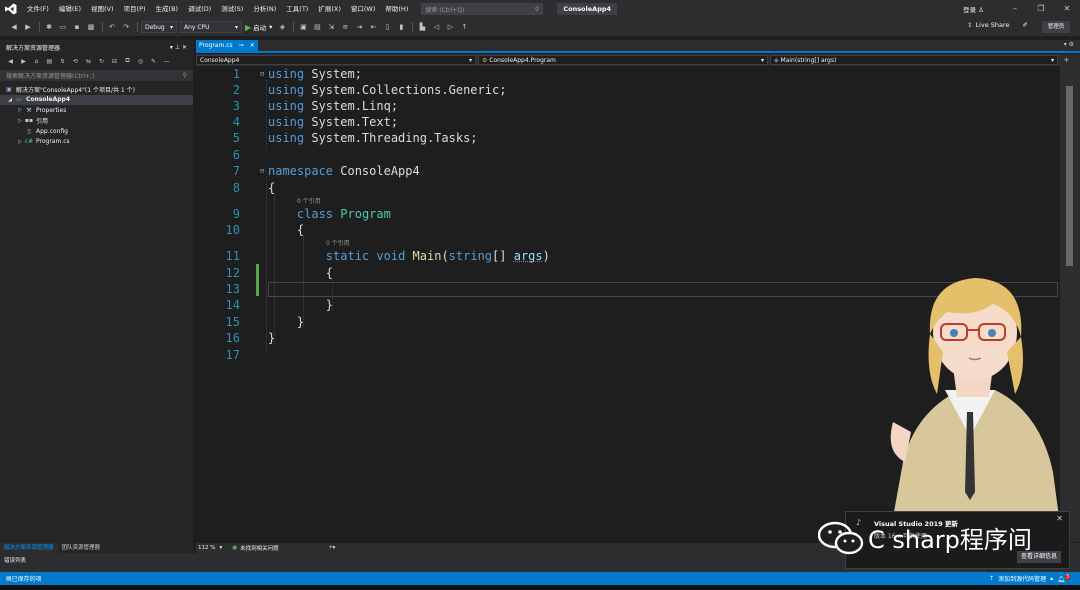 Image resolution: width=1080 pixels, height=590 pixels. What do you see at coordinates (401, 27) in the screenshot?
I see `uncomment-icon: ▮` at bounding box center [401, 27].